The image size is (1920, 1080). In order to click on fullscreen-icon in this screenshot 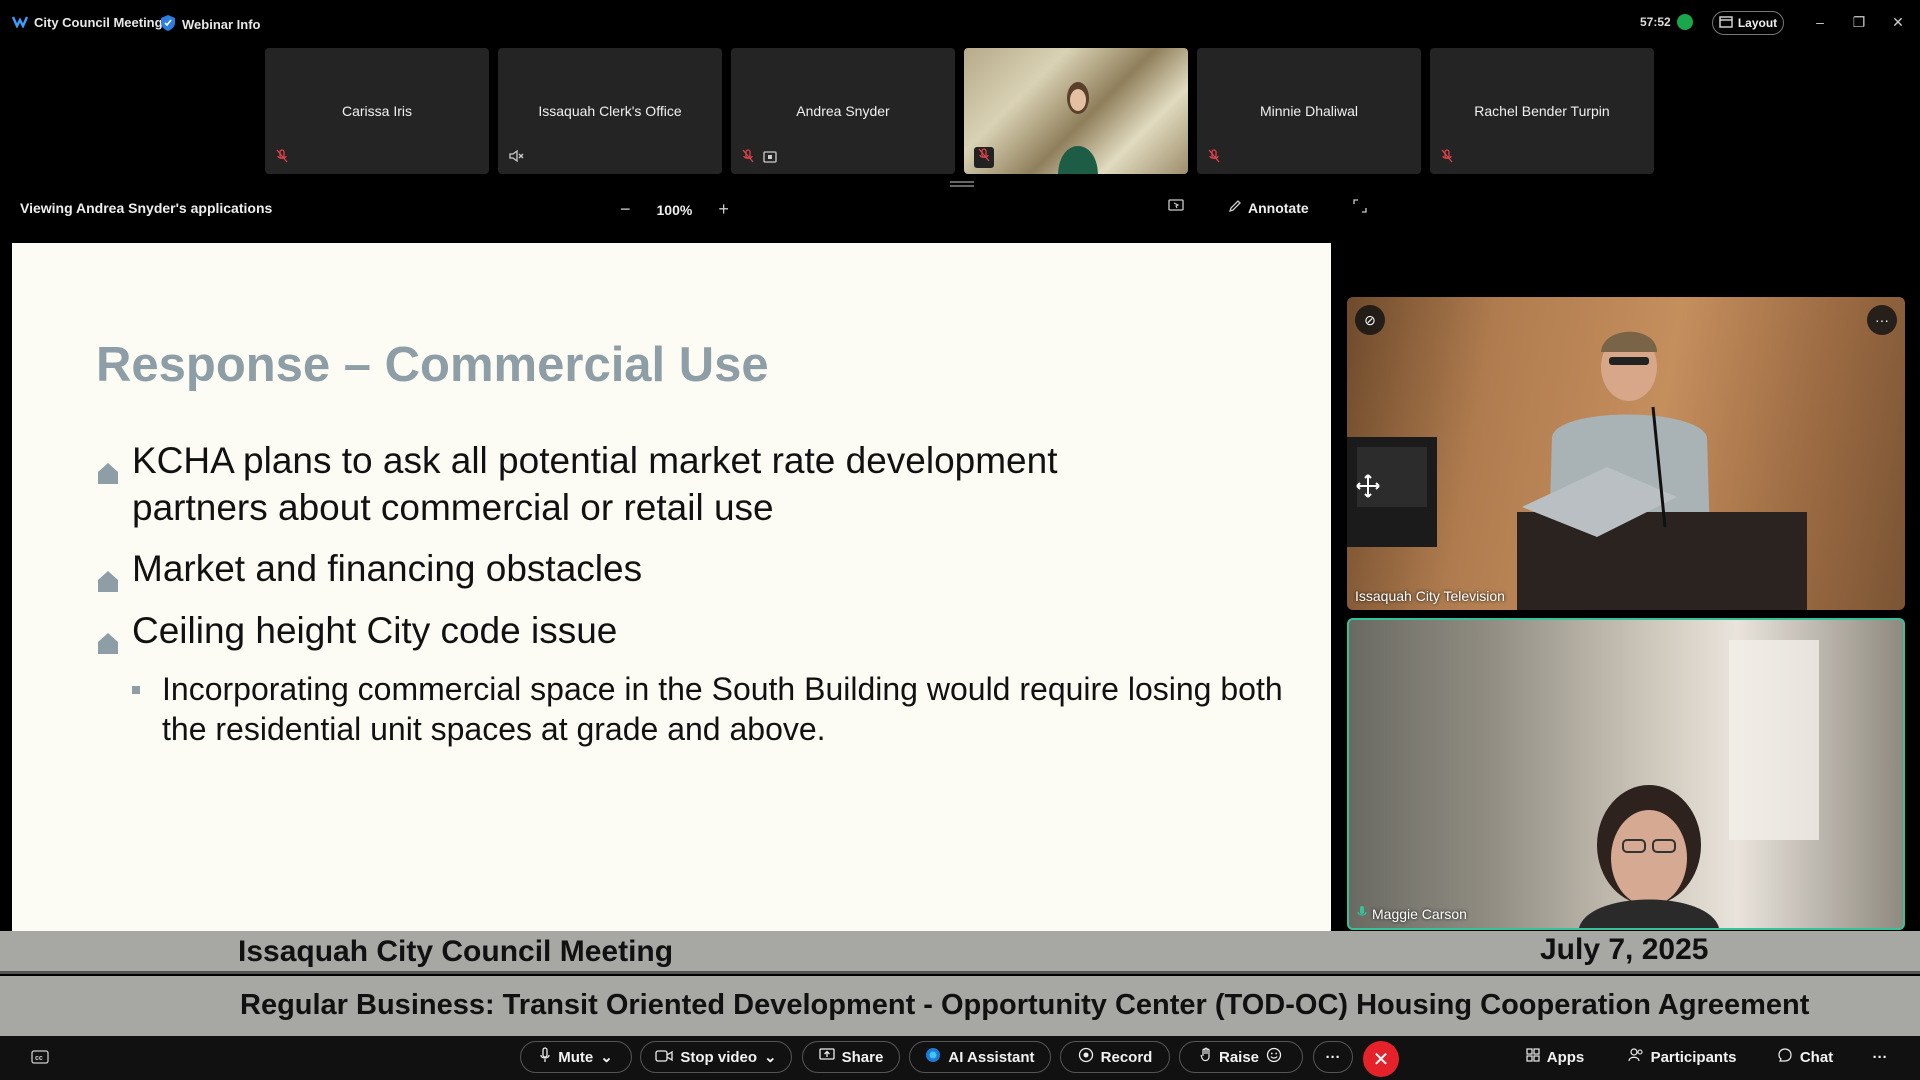, I will do `click(1360, 207)`.